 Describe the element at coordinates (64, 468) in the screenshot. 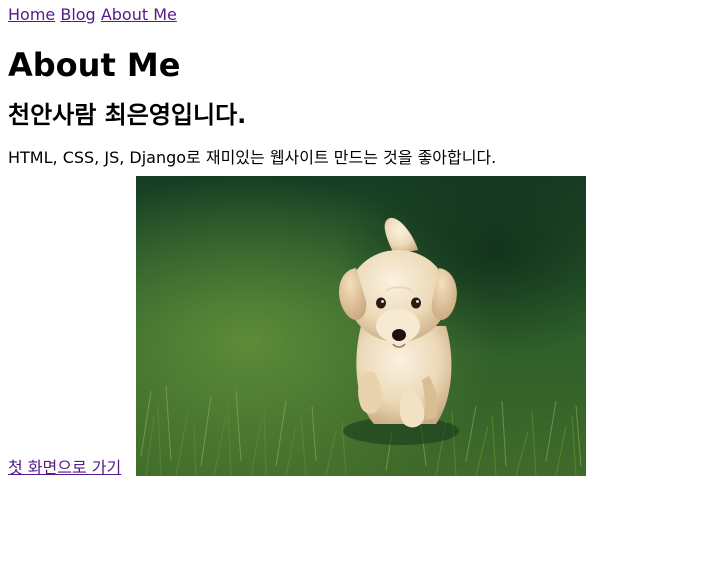

I see `back-to-home-link: 첫 화면으로 가기` at that location.